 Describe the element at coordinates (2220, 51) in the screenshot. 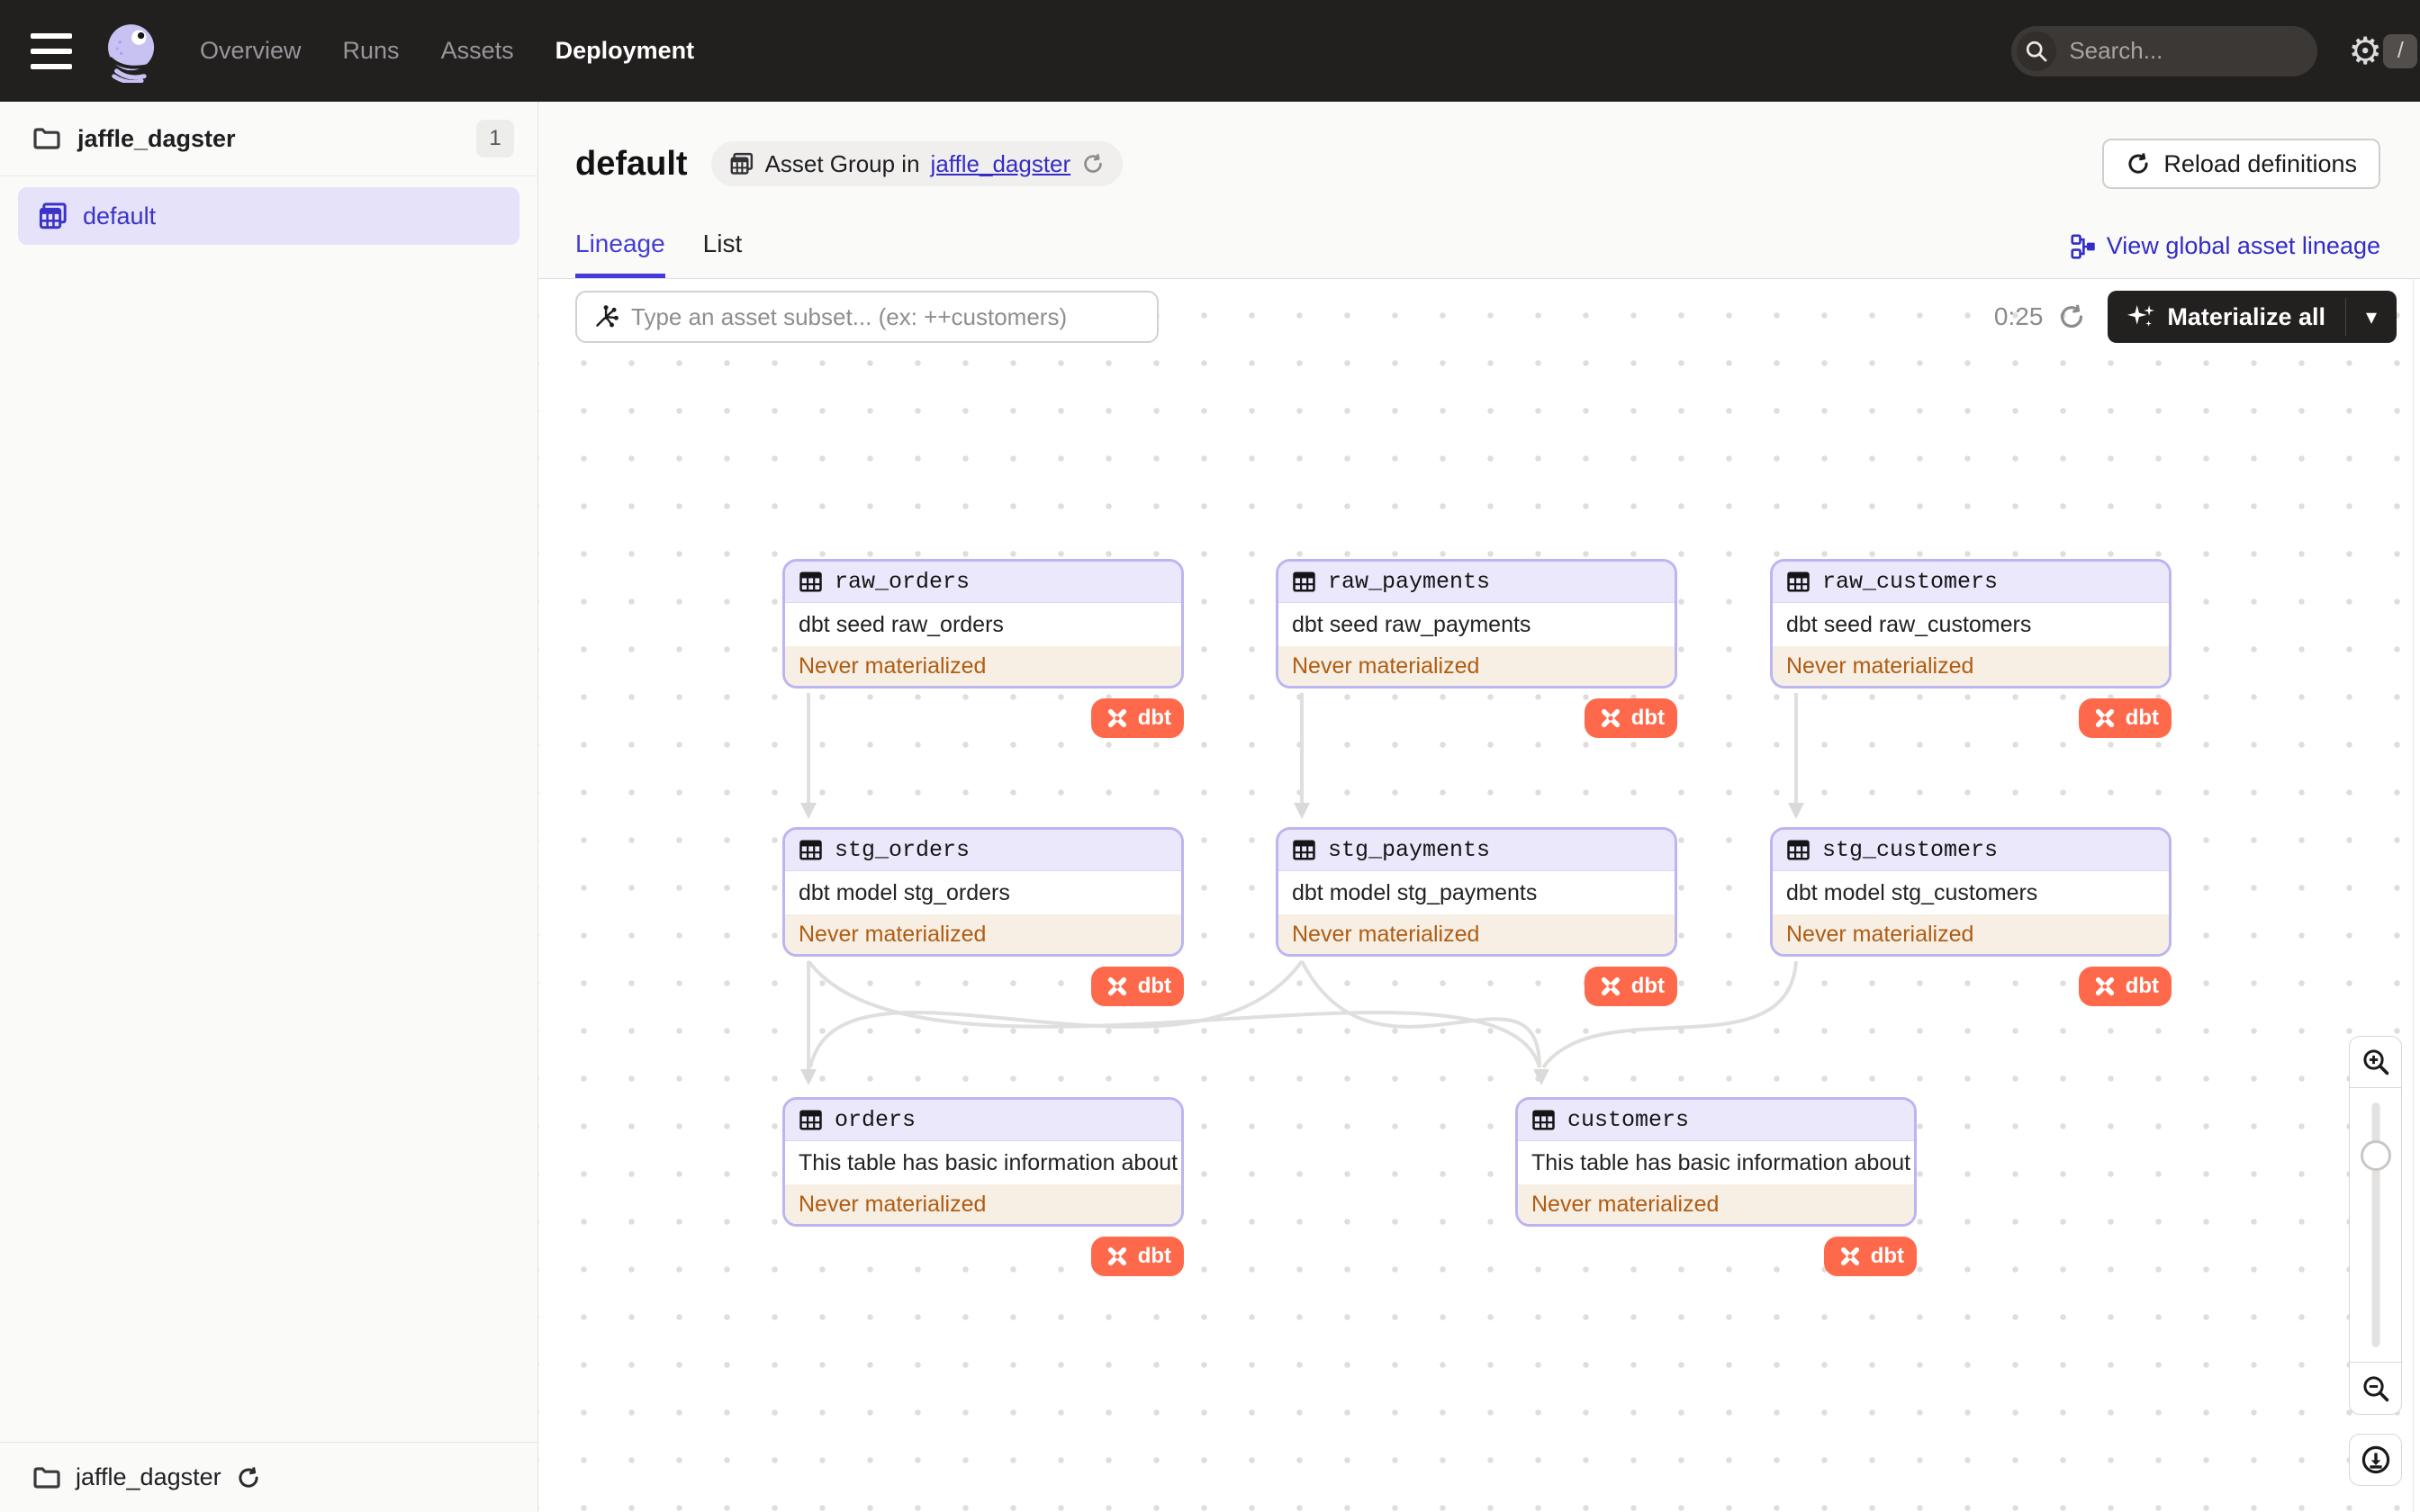

I see `search-input` at that location.